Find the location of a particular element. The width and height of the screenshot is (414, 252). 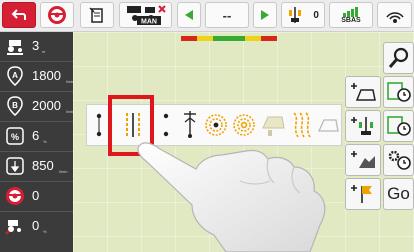

percent-value: 6 is located at coordinates (36, 135).